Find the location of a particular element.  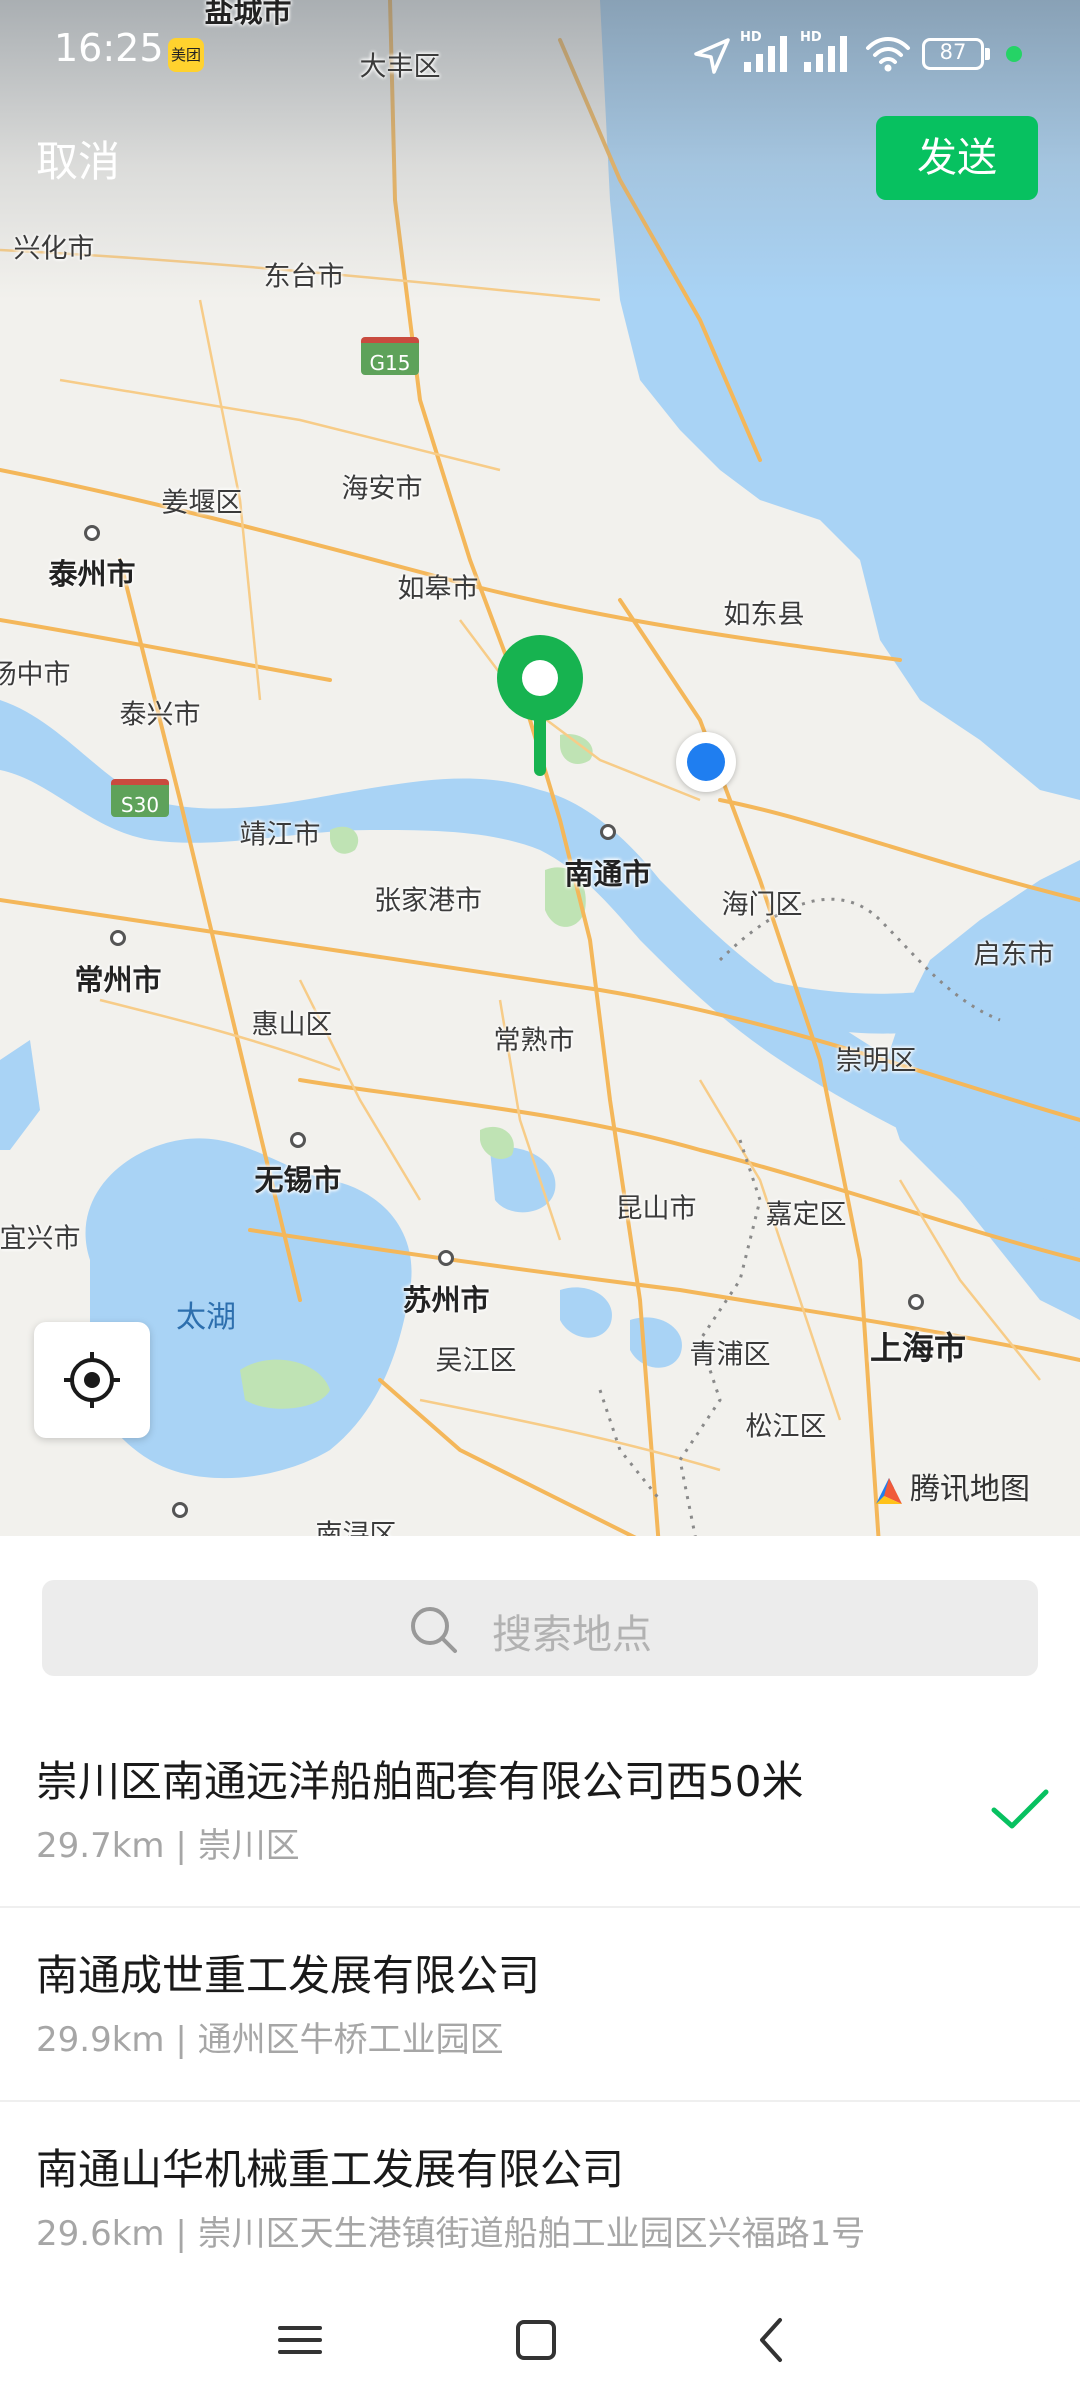

crosshair-icon is located at coordinates (92, 1380).